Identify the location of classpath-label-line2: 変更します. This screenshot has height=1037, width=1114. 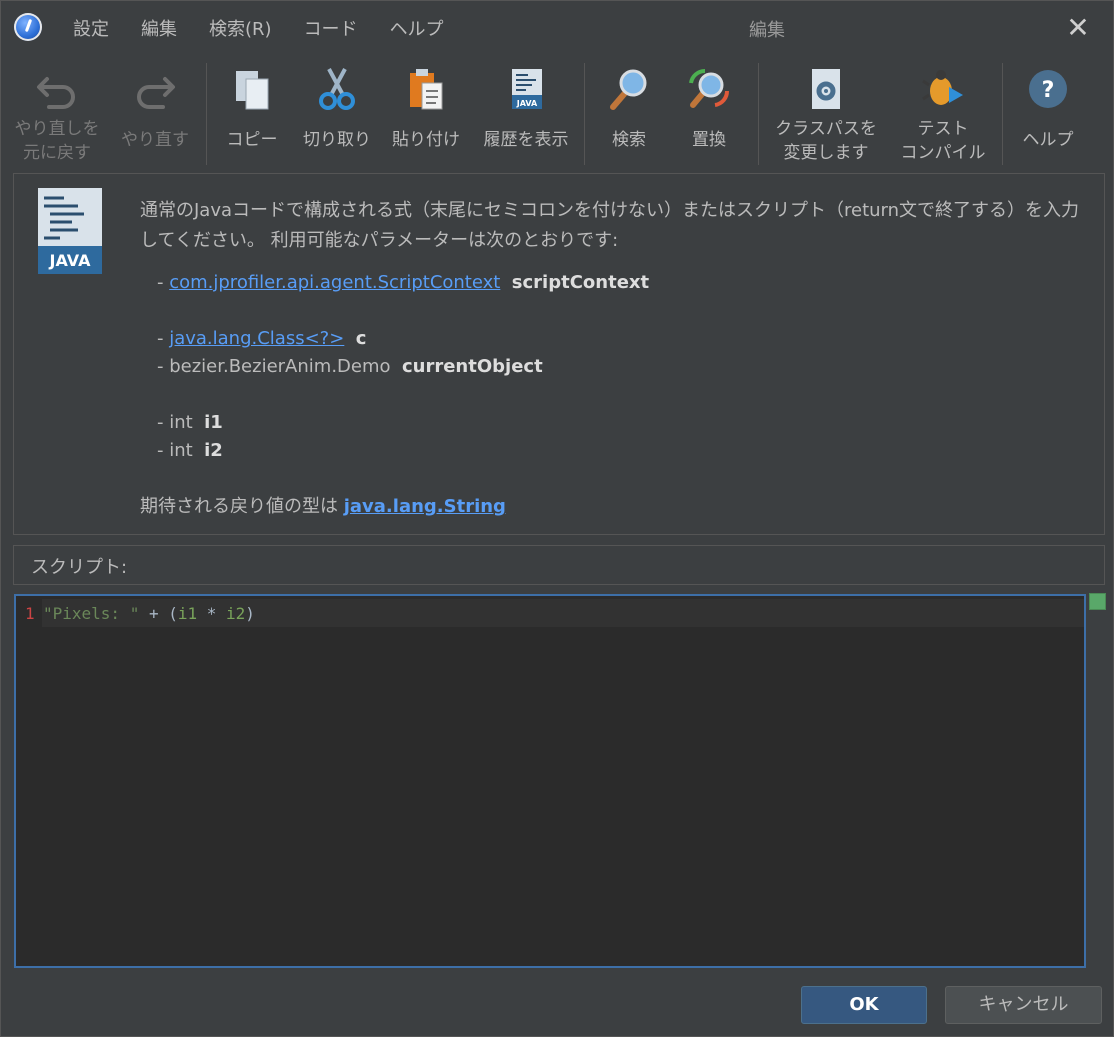
(826, 153).